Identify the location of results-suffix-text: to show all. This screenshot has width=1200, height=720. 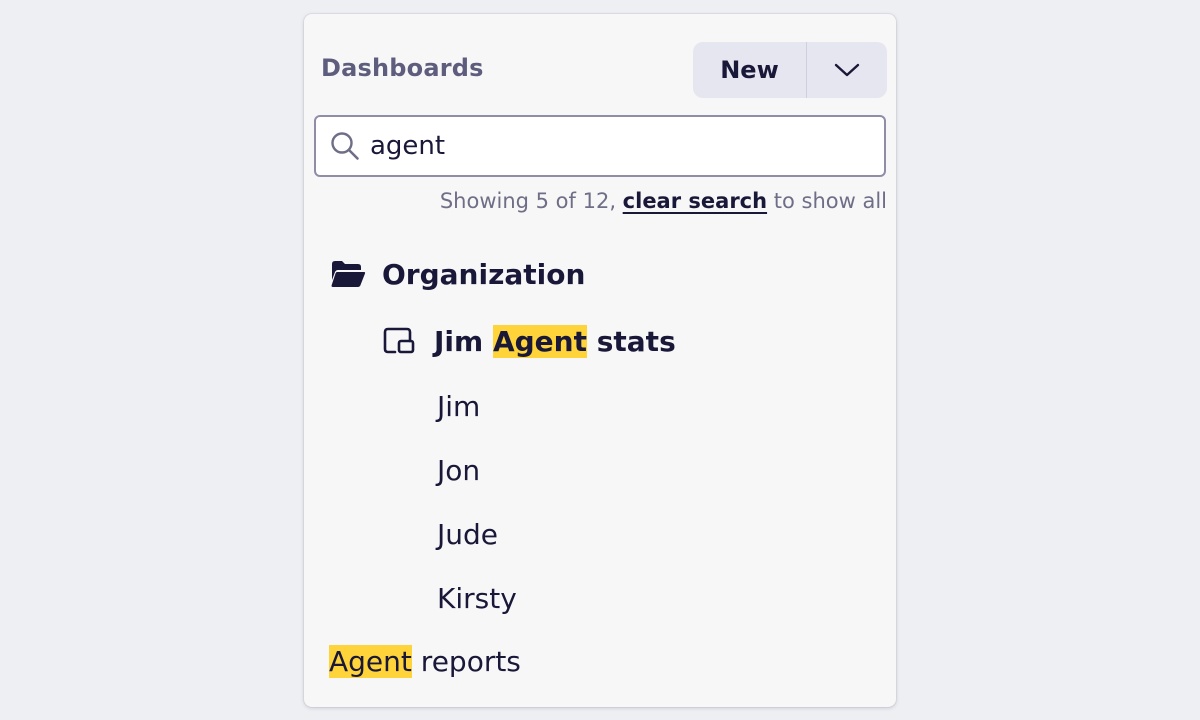
(827, 201).